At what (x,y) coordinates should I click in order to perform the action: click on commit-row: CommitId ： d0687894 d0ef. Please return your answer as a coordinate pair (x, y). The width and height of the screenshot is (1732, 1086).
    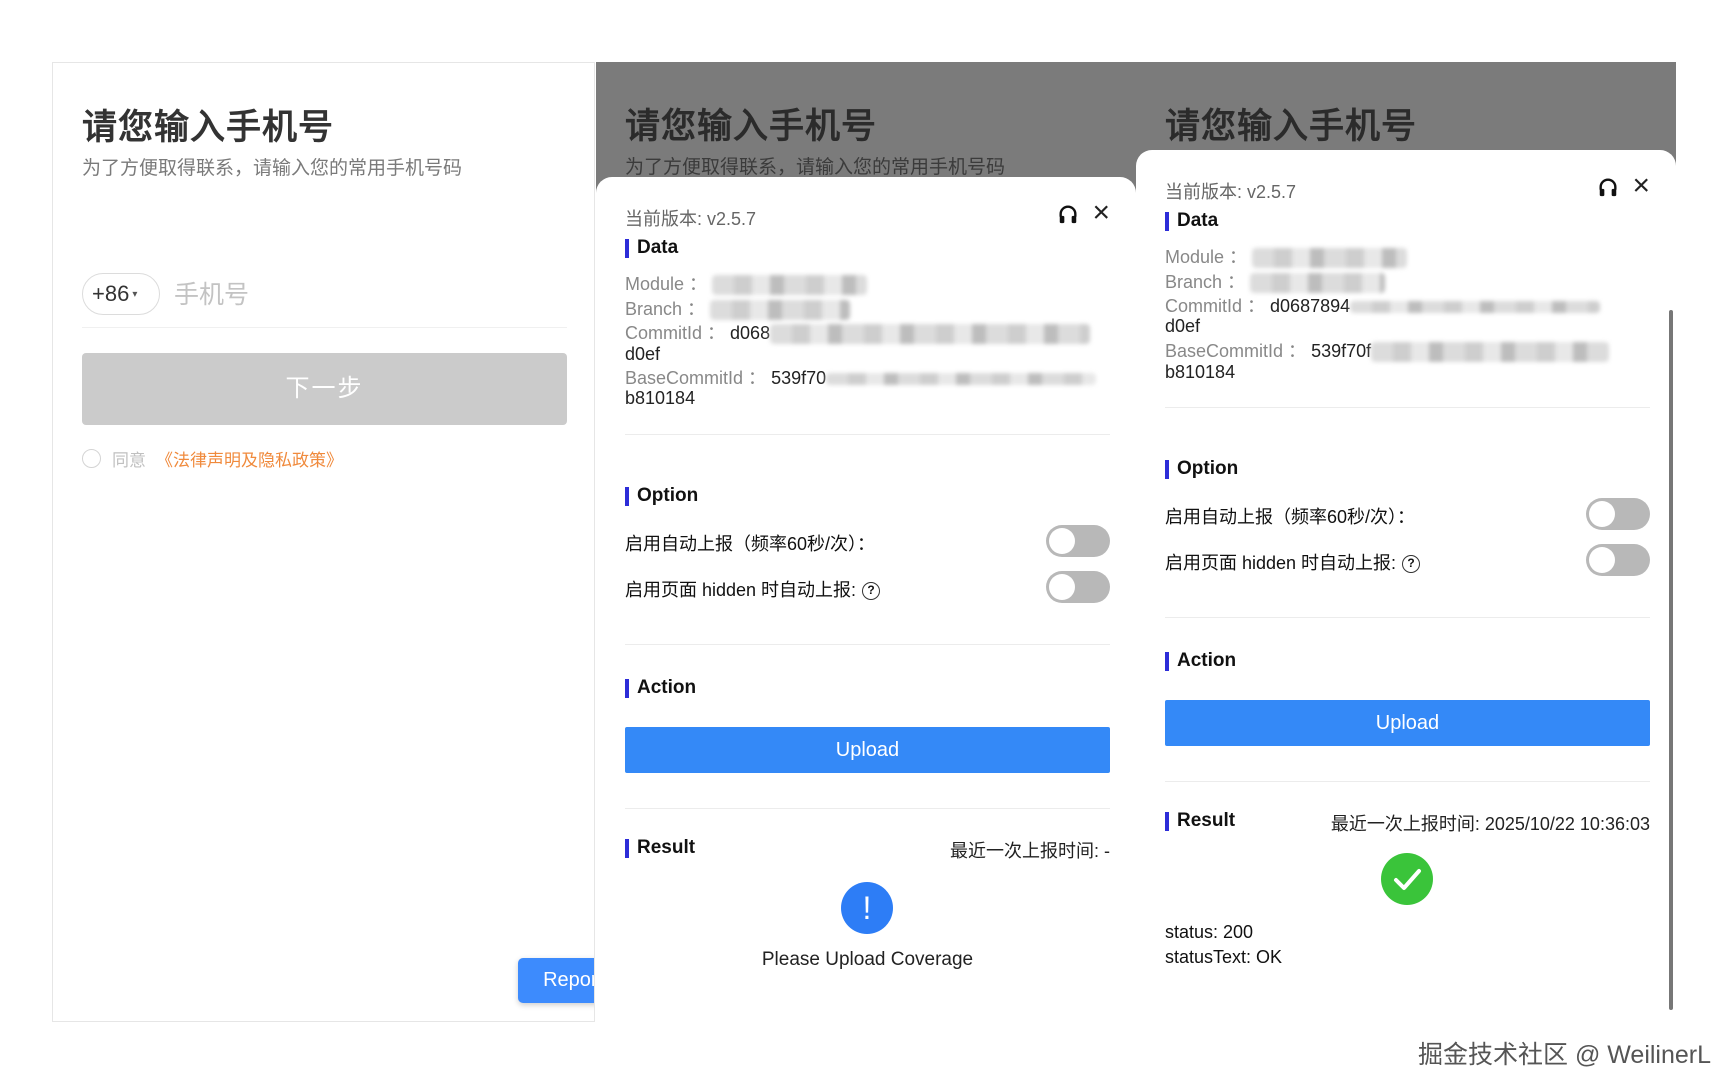
    Looking at the image, I should click on (1407, 316).